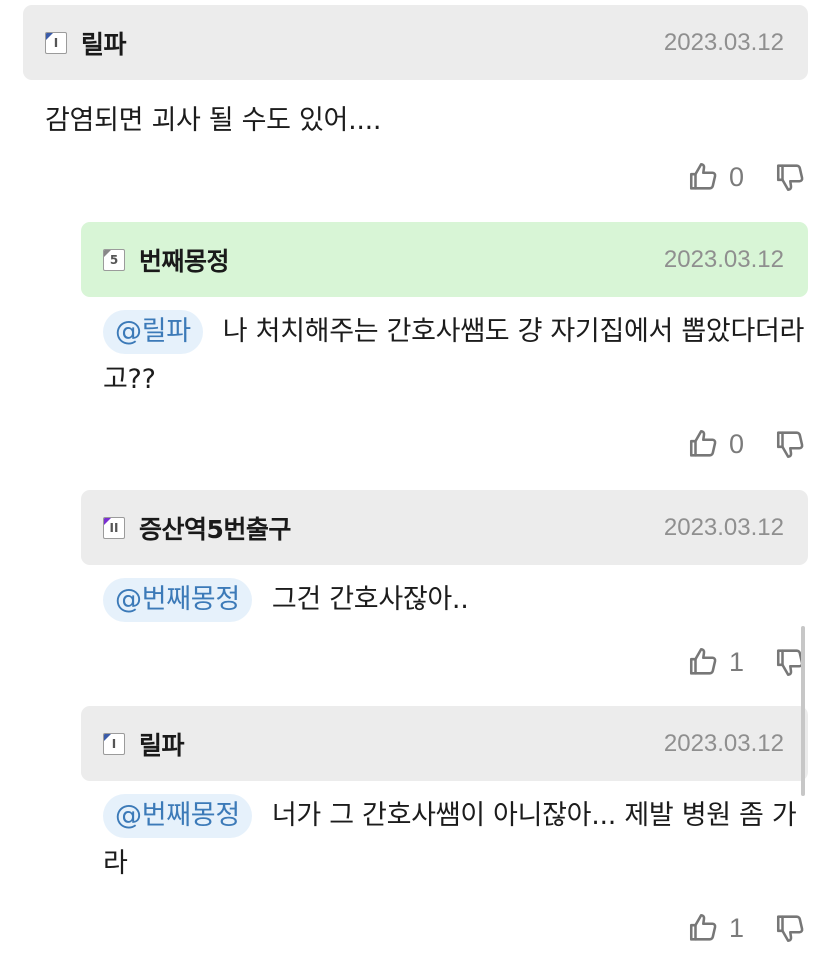 The width and height of the screenshot is (831, 960). Describe the element at coordinates (803, 711) in the screenshot. I see `scrollbar` at that location.